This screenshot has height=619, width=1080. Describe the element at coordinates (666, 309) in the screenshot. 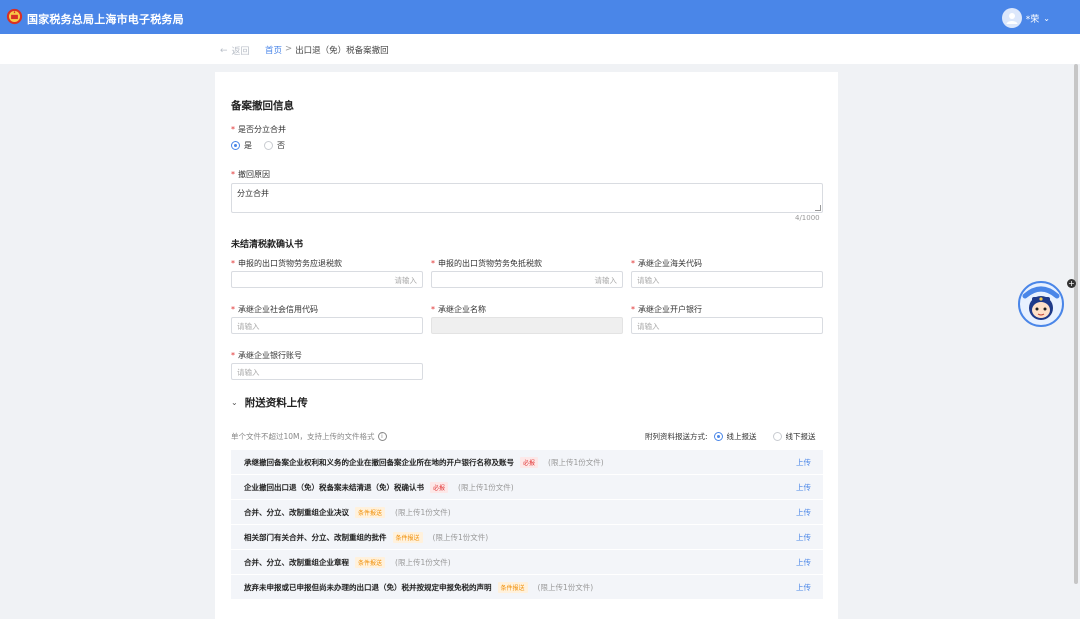

I see `bank-label: * 承继企业开户银行` at that location.